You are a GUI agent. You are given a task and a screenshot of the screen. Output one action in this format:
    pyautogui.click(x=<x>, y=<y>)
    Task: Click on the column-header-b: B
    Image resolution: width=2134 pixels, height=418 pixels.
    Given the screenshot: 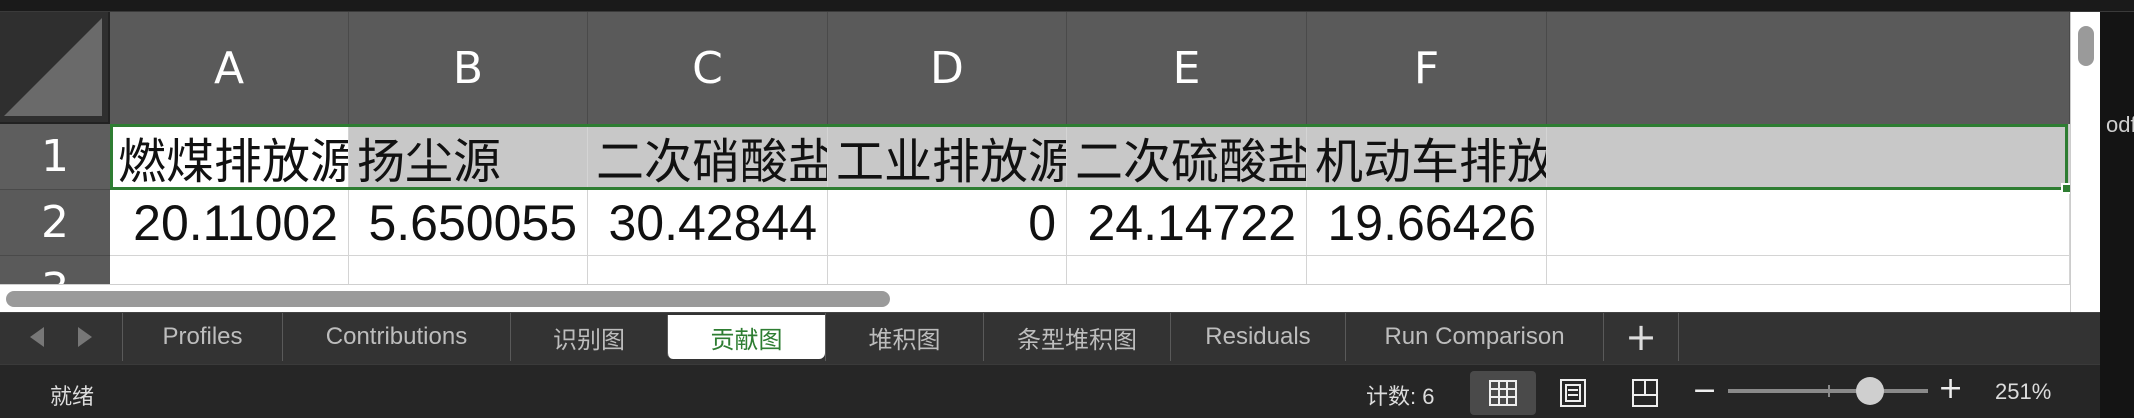 What is the action you would take?
    pyautogui.click(x=468, y=68)
    